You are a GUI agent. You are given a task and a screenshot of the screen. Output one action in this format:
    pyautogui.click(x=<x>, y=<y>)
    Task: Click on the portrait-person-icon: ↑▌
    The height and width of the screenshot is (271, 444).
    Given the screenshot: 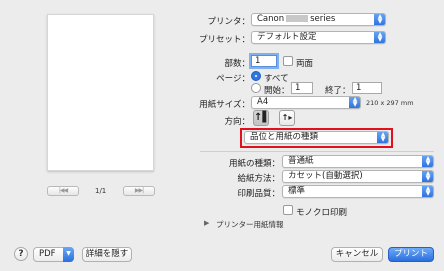 What is the action you would take?
    pyautogui.click(x=262, y=117)
    